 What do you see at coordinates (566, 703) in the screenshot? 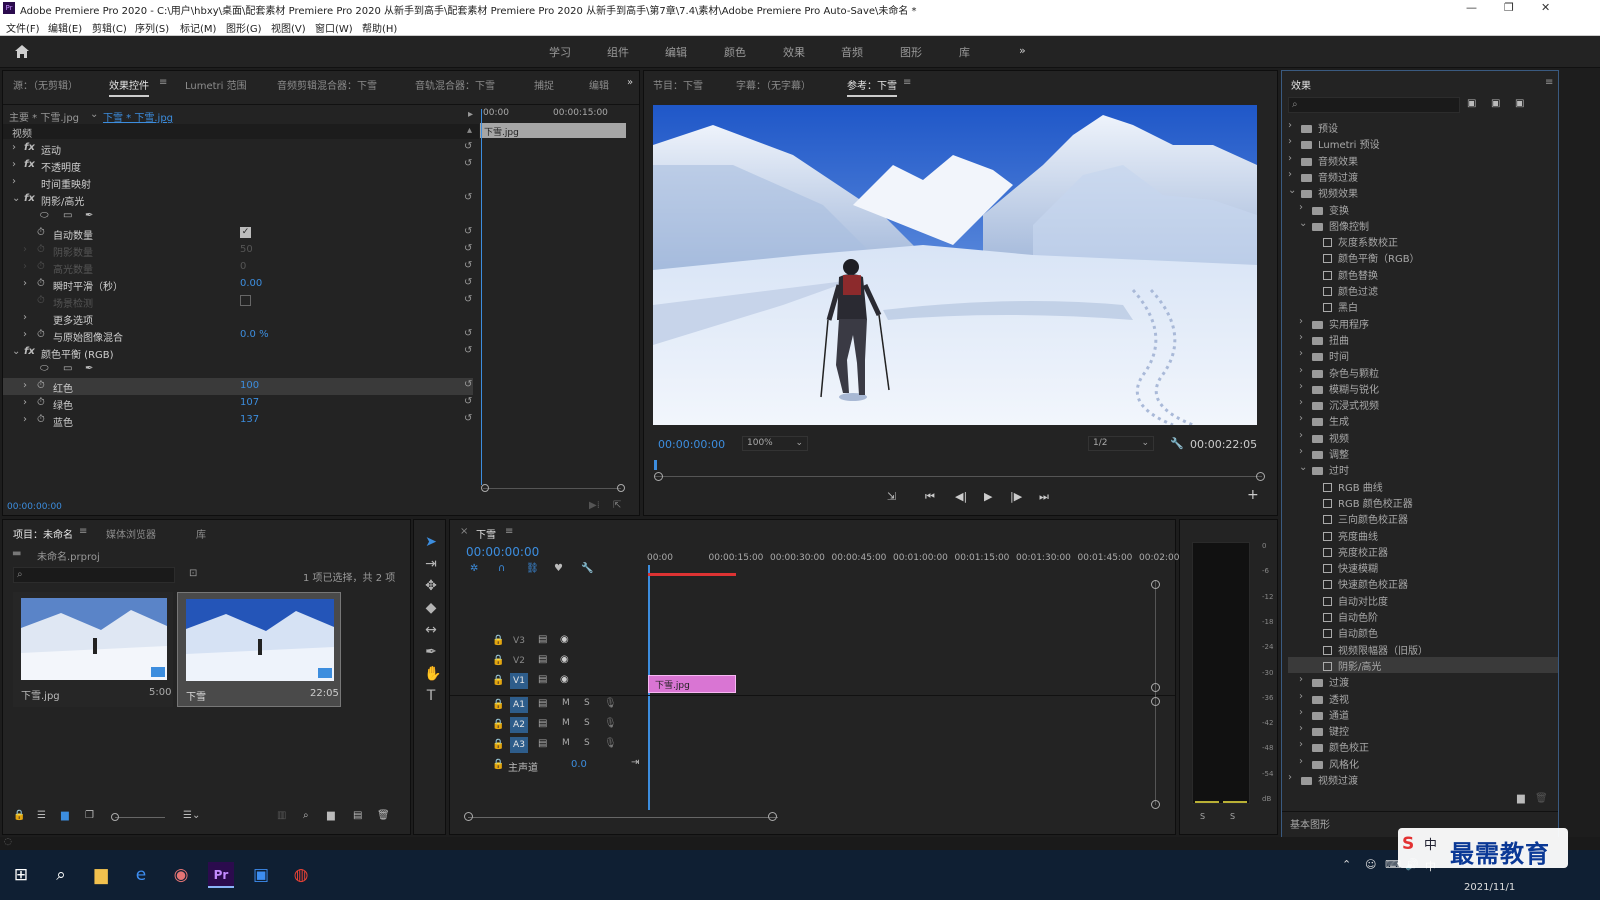
I see `mute-button: M` at bounding box center [566, 703].